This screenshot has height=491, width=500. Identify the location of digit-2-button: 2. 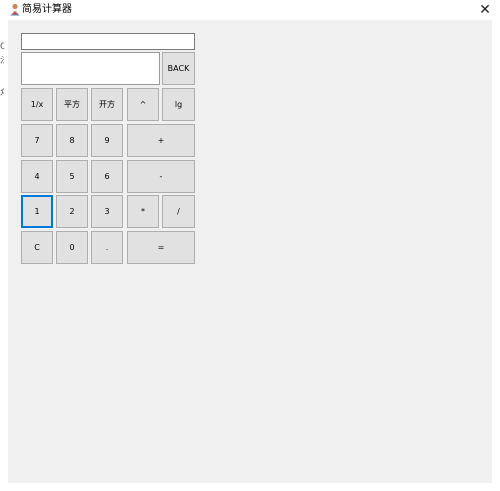
(72, 211).